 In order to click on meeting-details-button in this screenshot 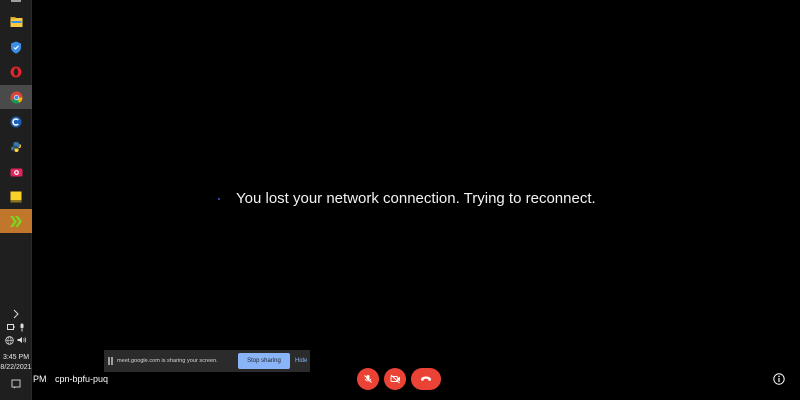, I will do `click(779, 379)`.